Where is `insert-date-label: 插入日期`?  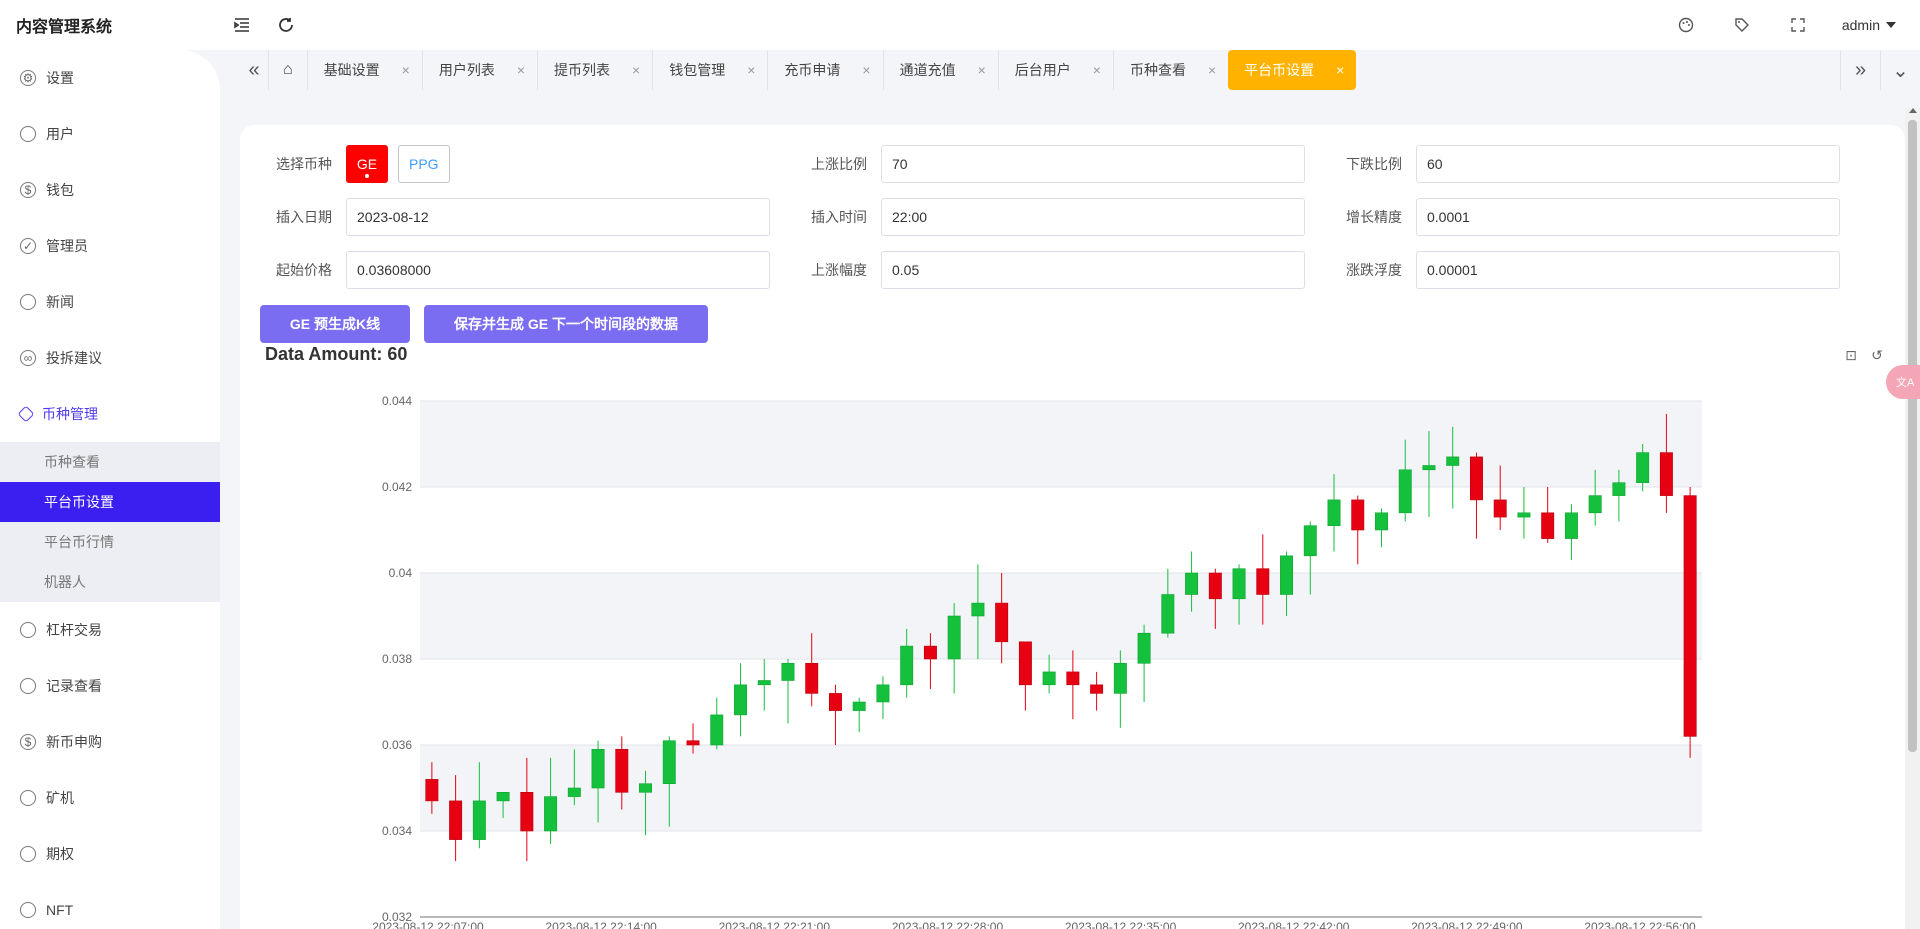 insert-date-label: 插入日期 is located at coordinates (304, 217).